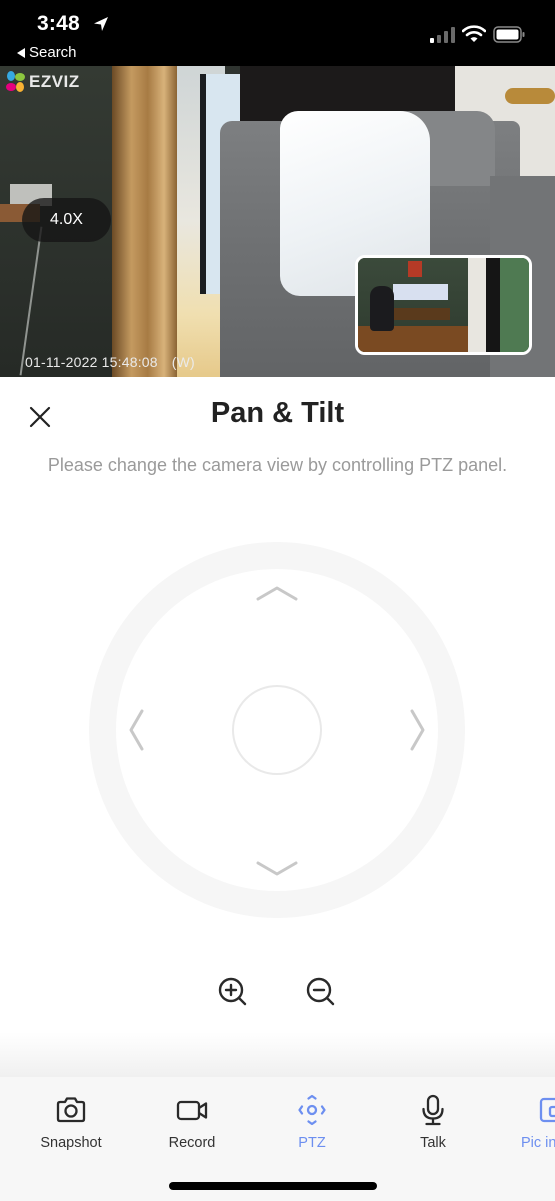 The width and height of the screenshot is (555, 1201). Describe the element at coordinates (54, 81) in the screenshot. I see `brand-name: EZVIZ` at that location.